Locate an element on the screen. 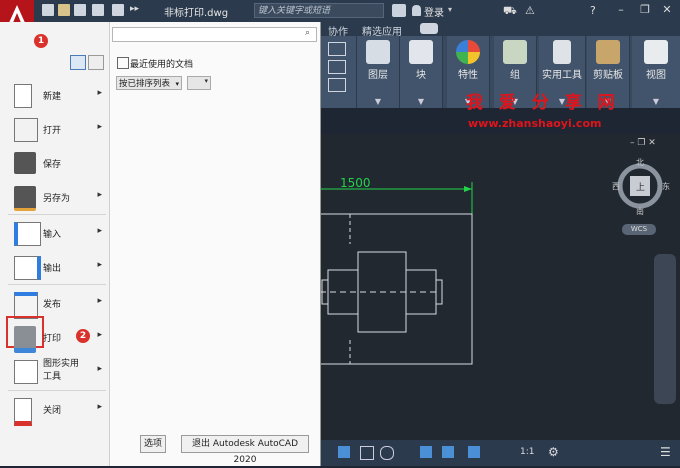 This screenshot has height=468, width=680. menu-item-export: 输出 ▸ is located at coordinates (56, 267).